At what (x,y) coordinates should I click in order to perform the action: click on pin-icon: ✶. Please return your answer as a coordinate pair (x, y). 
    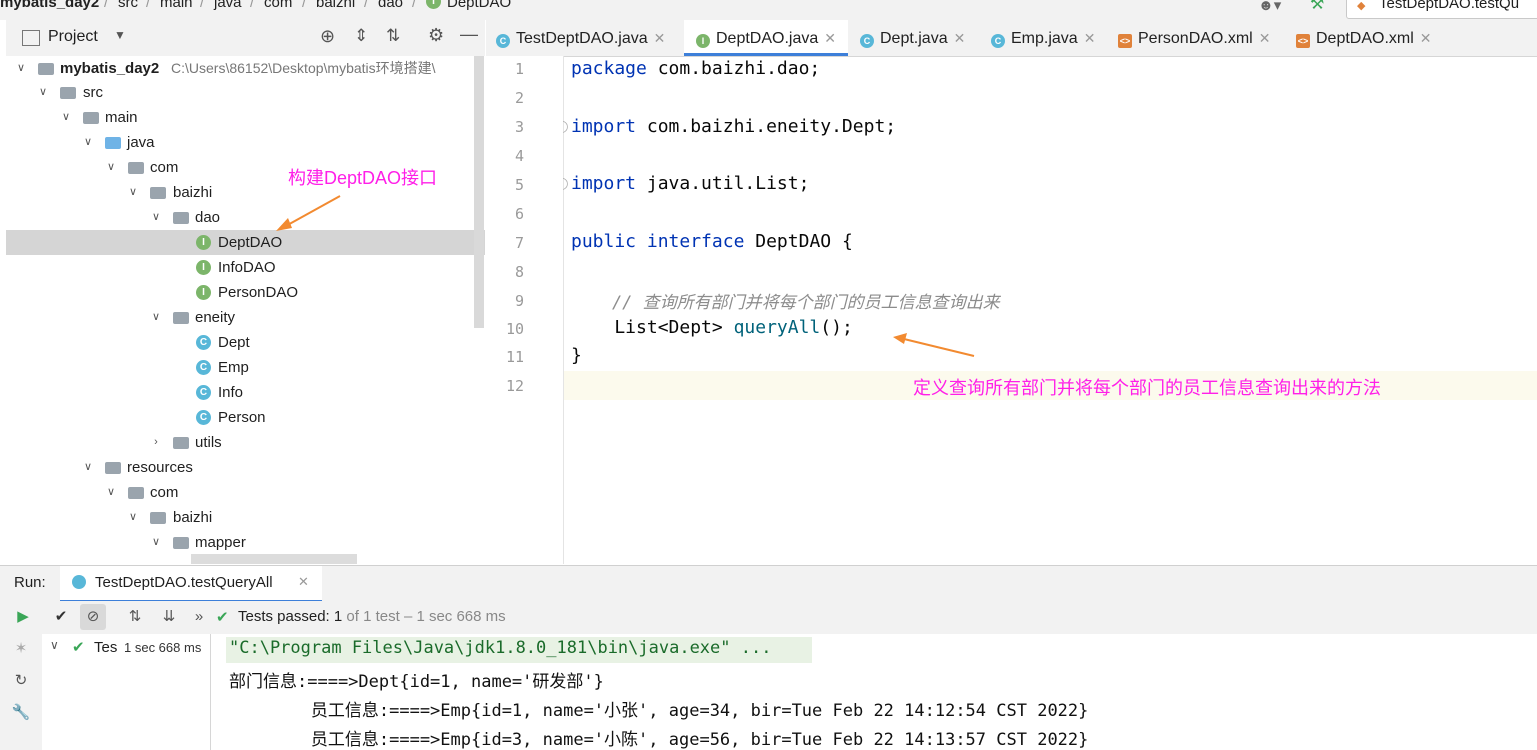
    Looking at the image, I should click on (21, 649).